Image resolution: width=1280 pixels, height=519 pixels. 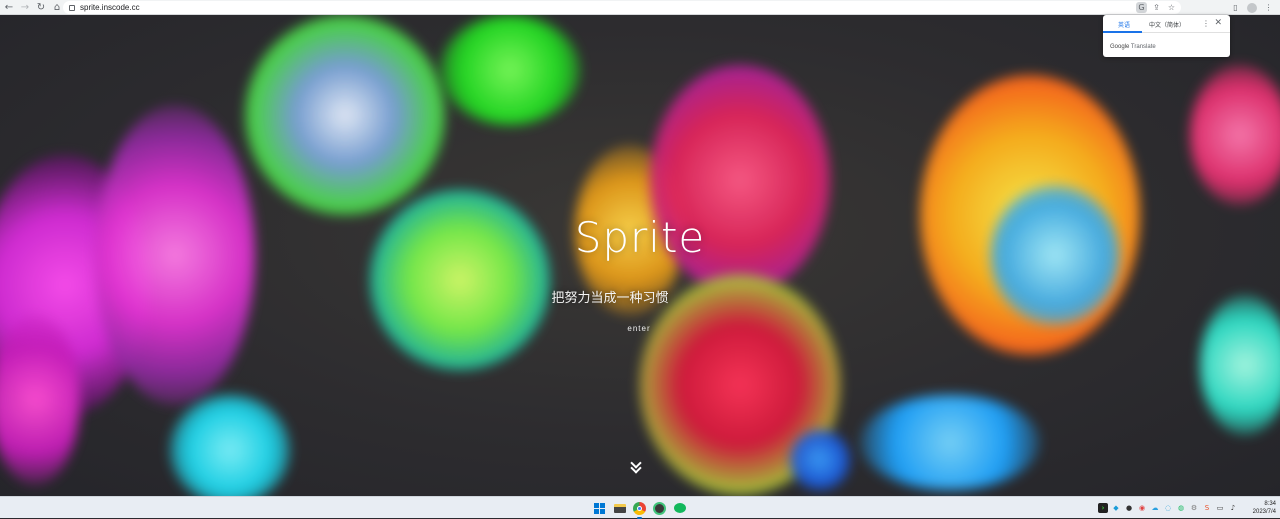 What do you see at coordinates (1168, 508) in the screenshot?
I see `network-tray-icon: ◌` at bounding box center [1168, 508].